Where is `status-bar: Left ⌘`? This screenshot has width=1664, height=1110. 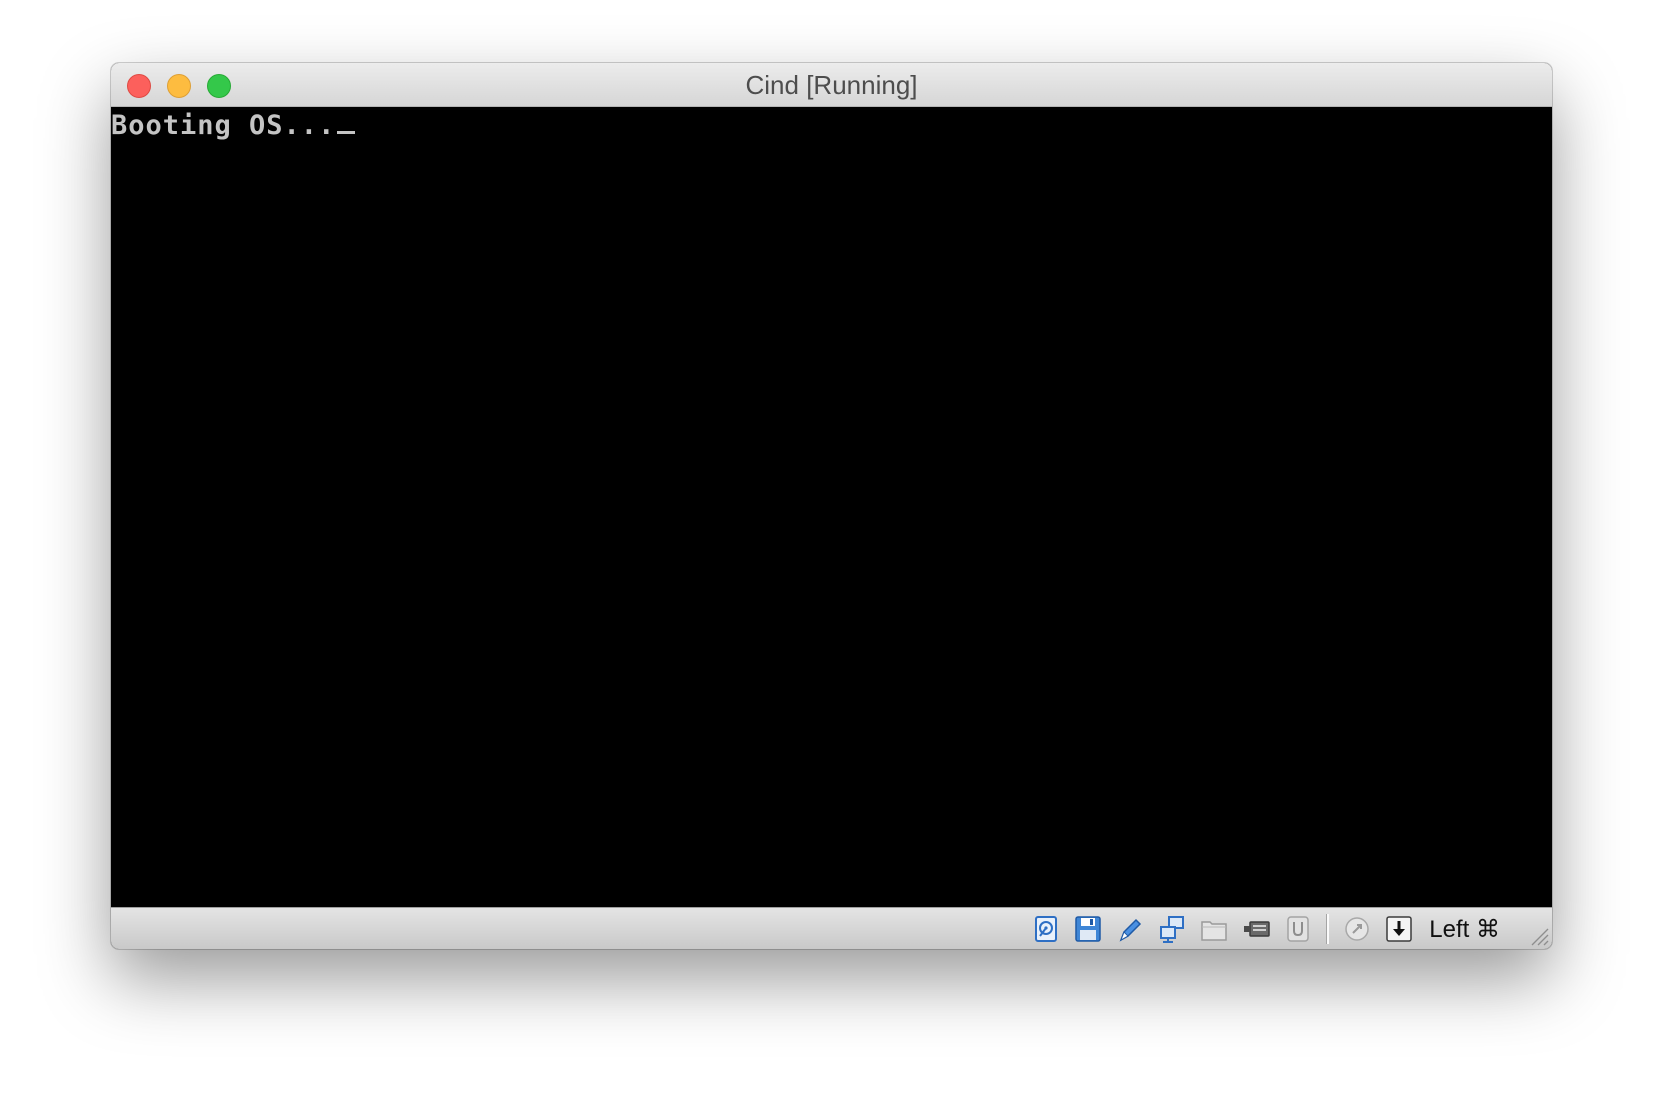
status-bar: Left ⌘ is located at coordinates (831, 928).